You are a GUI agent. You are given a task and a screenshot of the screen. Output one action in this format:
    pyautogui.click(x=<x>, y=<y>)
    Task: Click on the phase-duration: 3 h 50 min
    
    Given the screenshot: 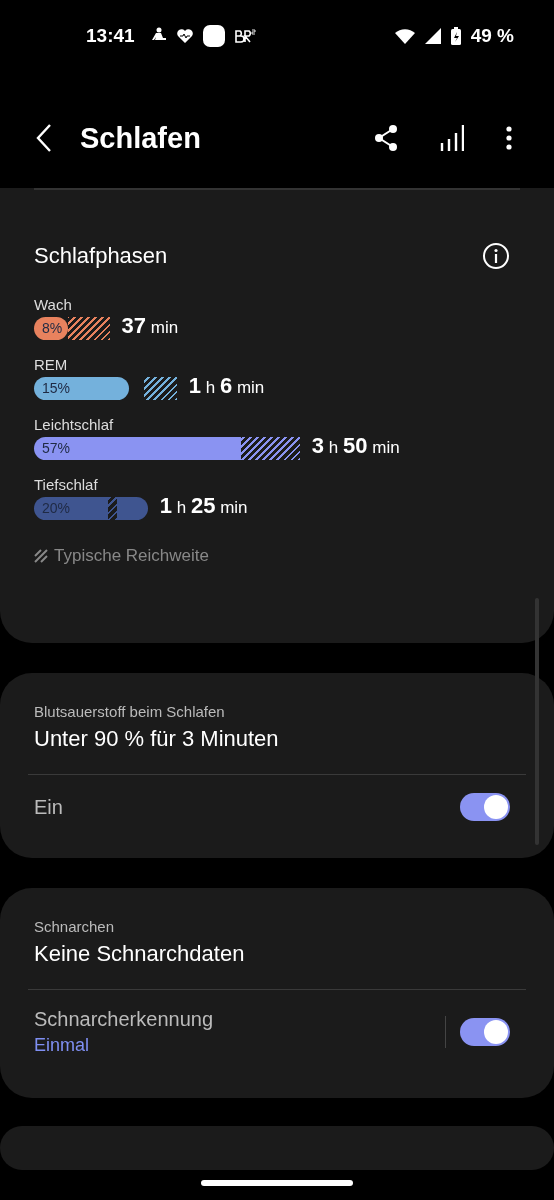 What is the action you would take?
    pyautogui.click(x=355, y=446)
    